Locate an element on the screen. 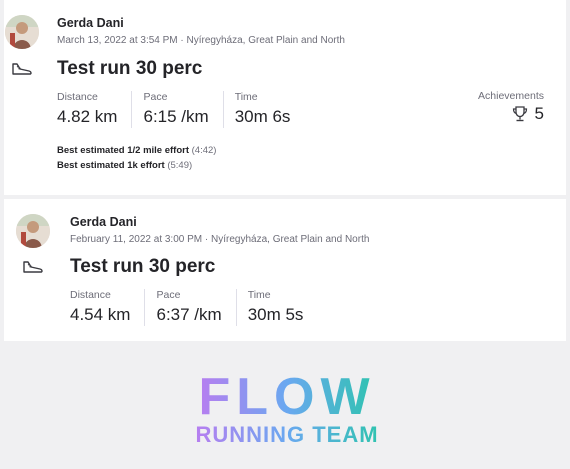 The width and height of the screenshot is (570, 469). best-effort-label: Best estimated 1k effort is located at coordinates (111, 165).